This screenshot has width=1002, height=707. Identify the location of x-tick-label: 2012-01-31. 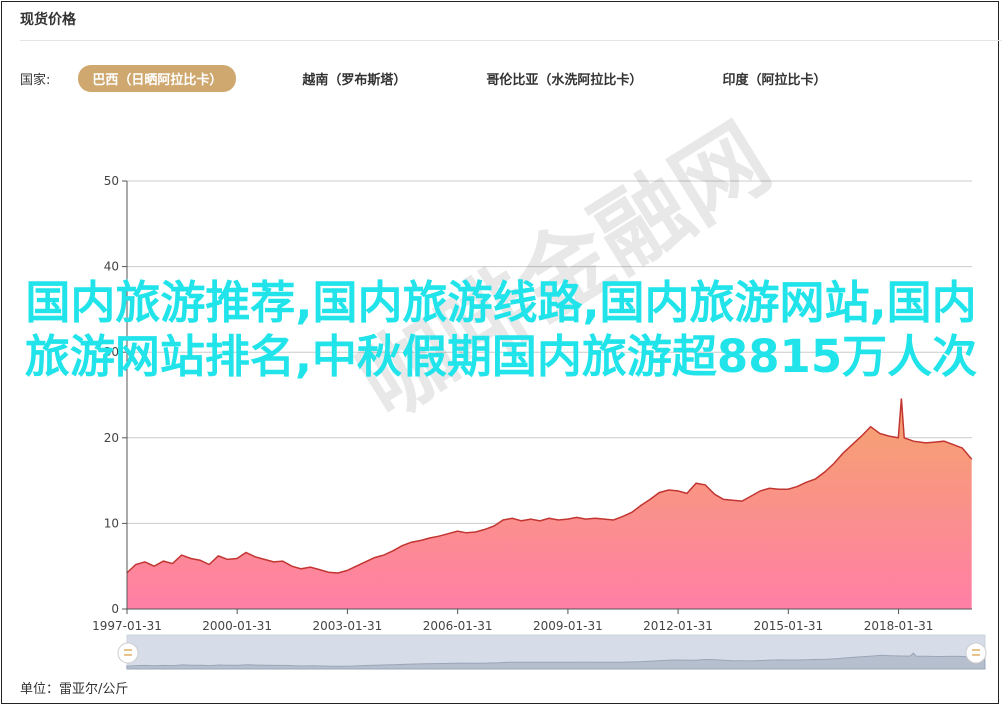
(678, 626).